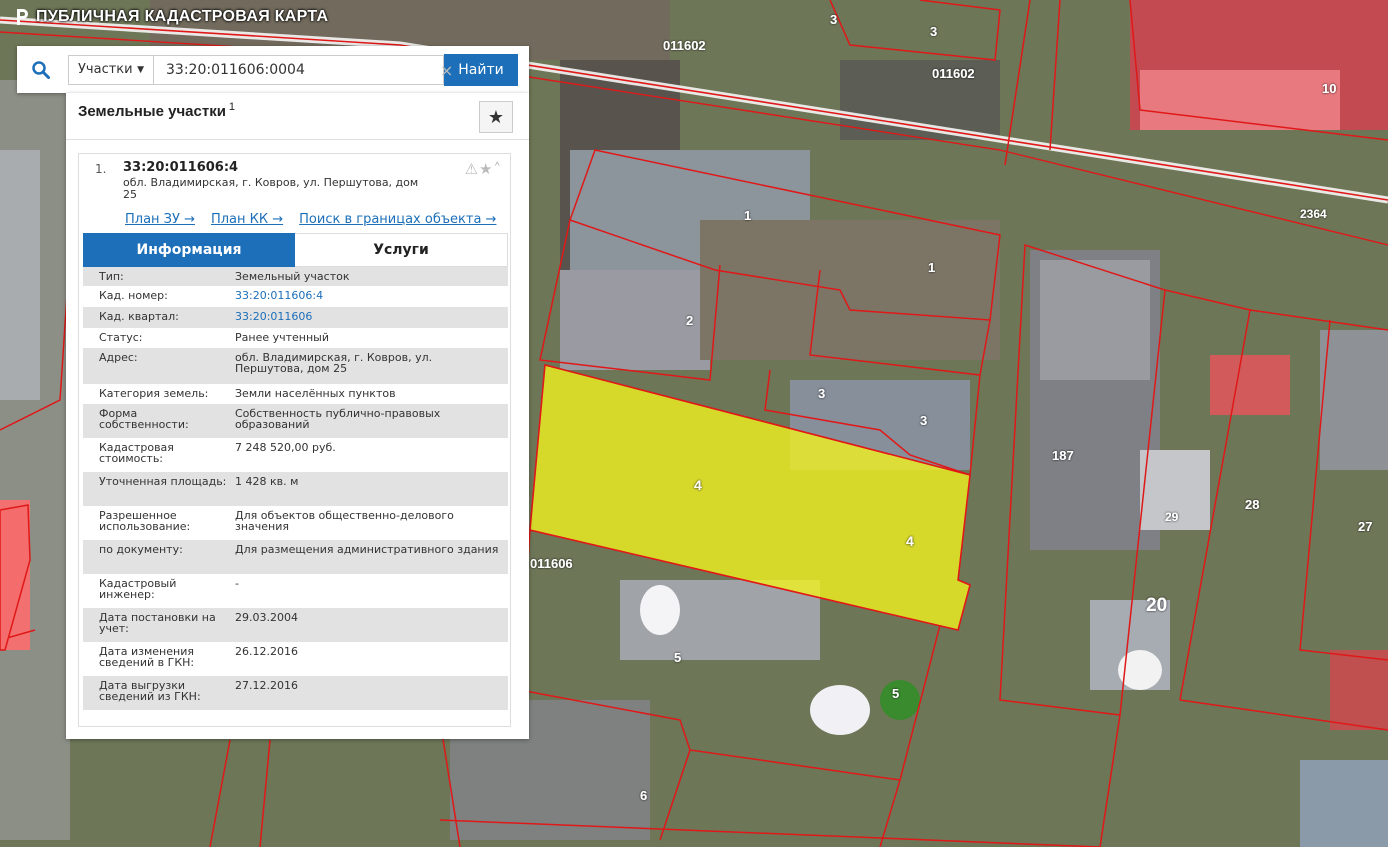  I want to click on info-row: Уточненная площадь: 1 428 кв. м, so click(295, 489).